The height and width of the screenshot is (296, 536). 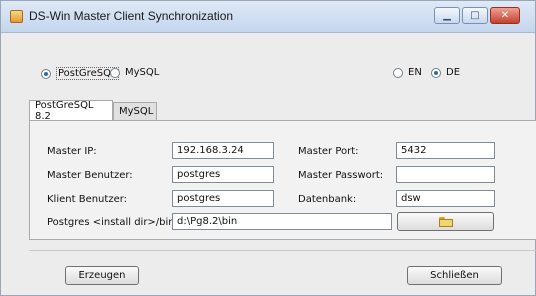 I want to click on radio-mysql: MySQL, so click(x=134, y=72).